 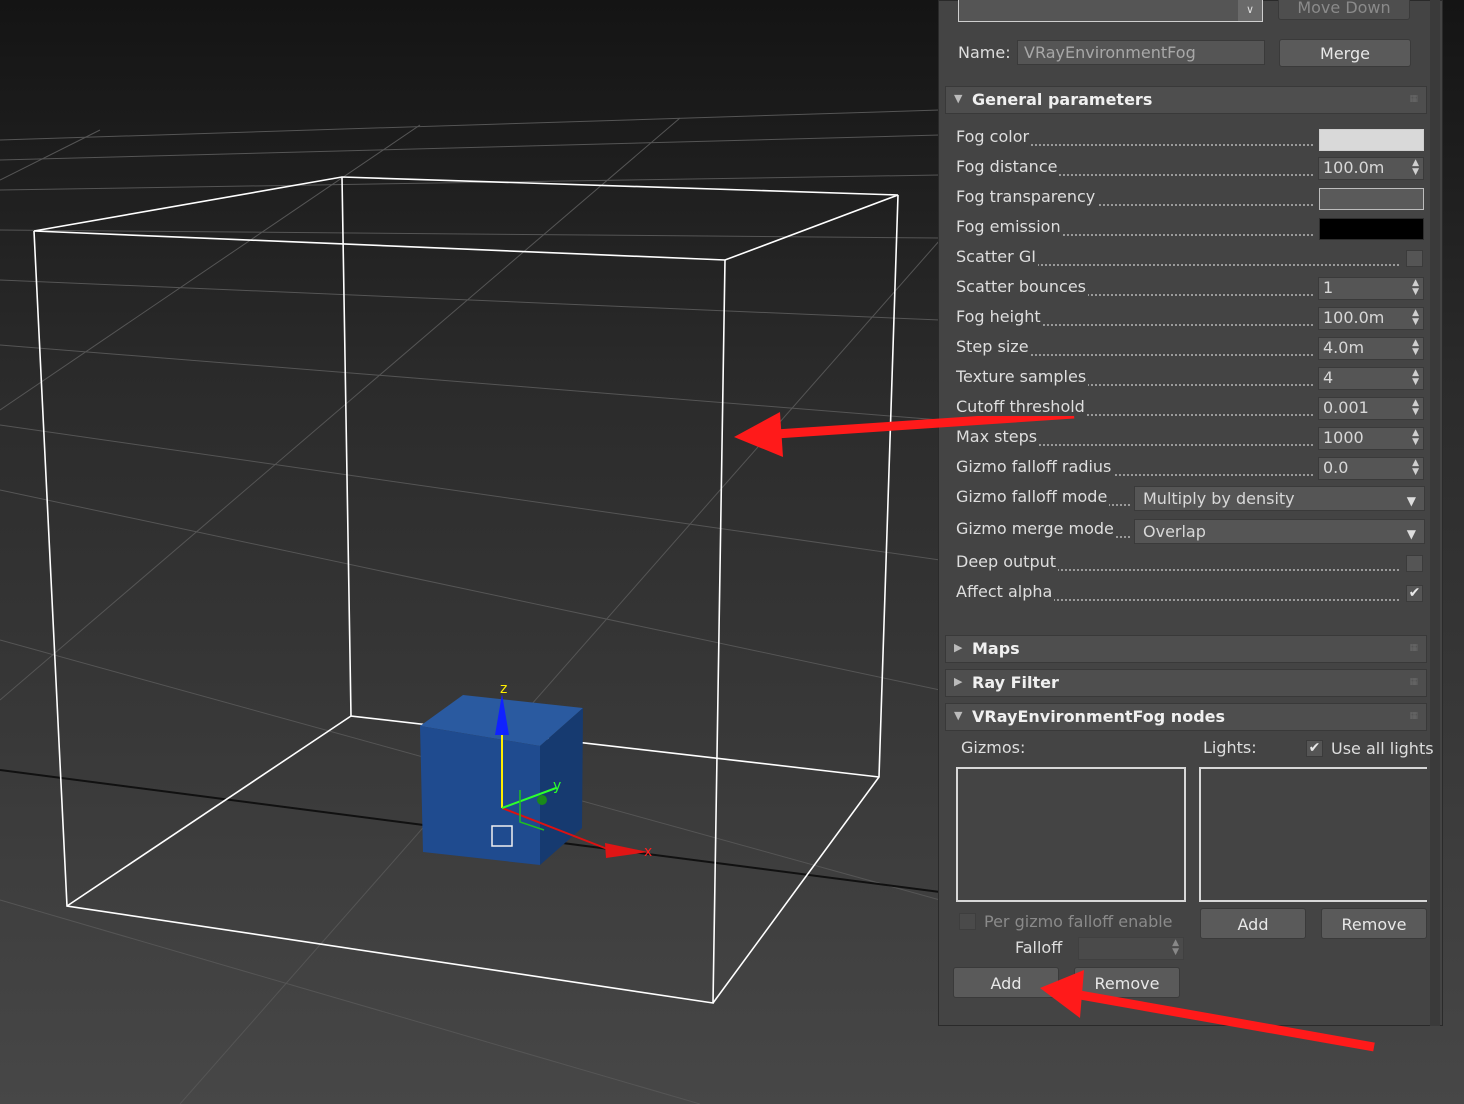 I want to click on fog-nodes-title: VRayEnvironmentFog nodes, so click(x=1099, y=716).